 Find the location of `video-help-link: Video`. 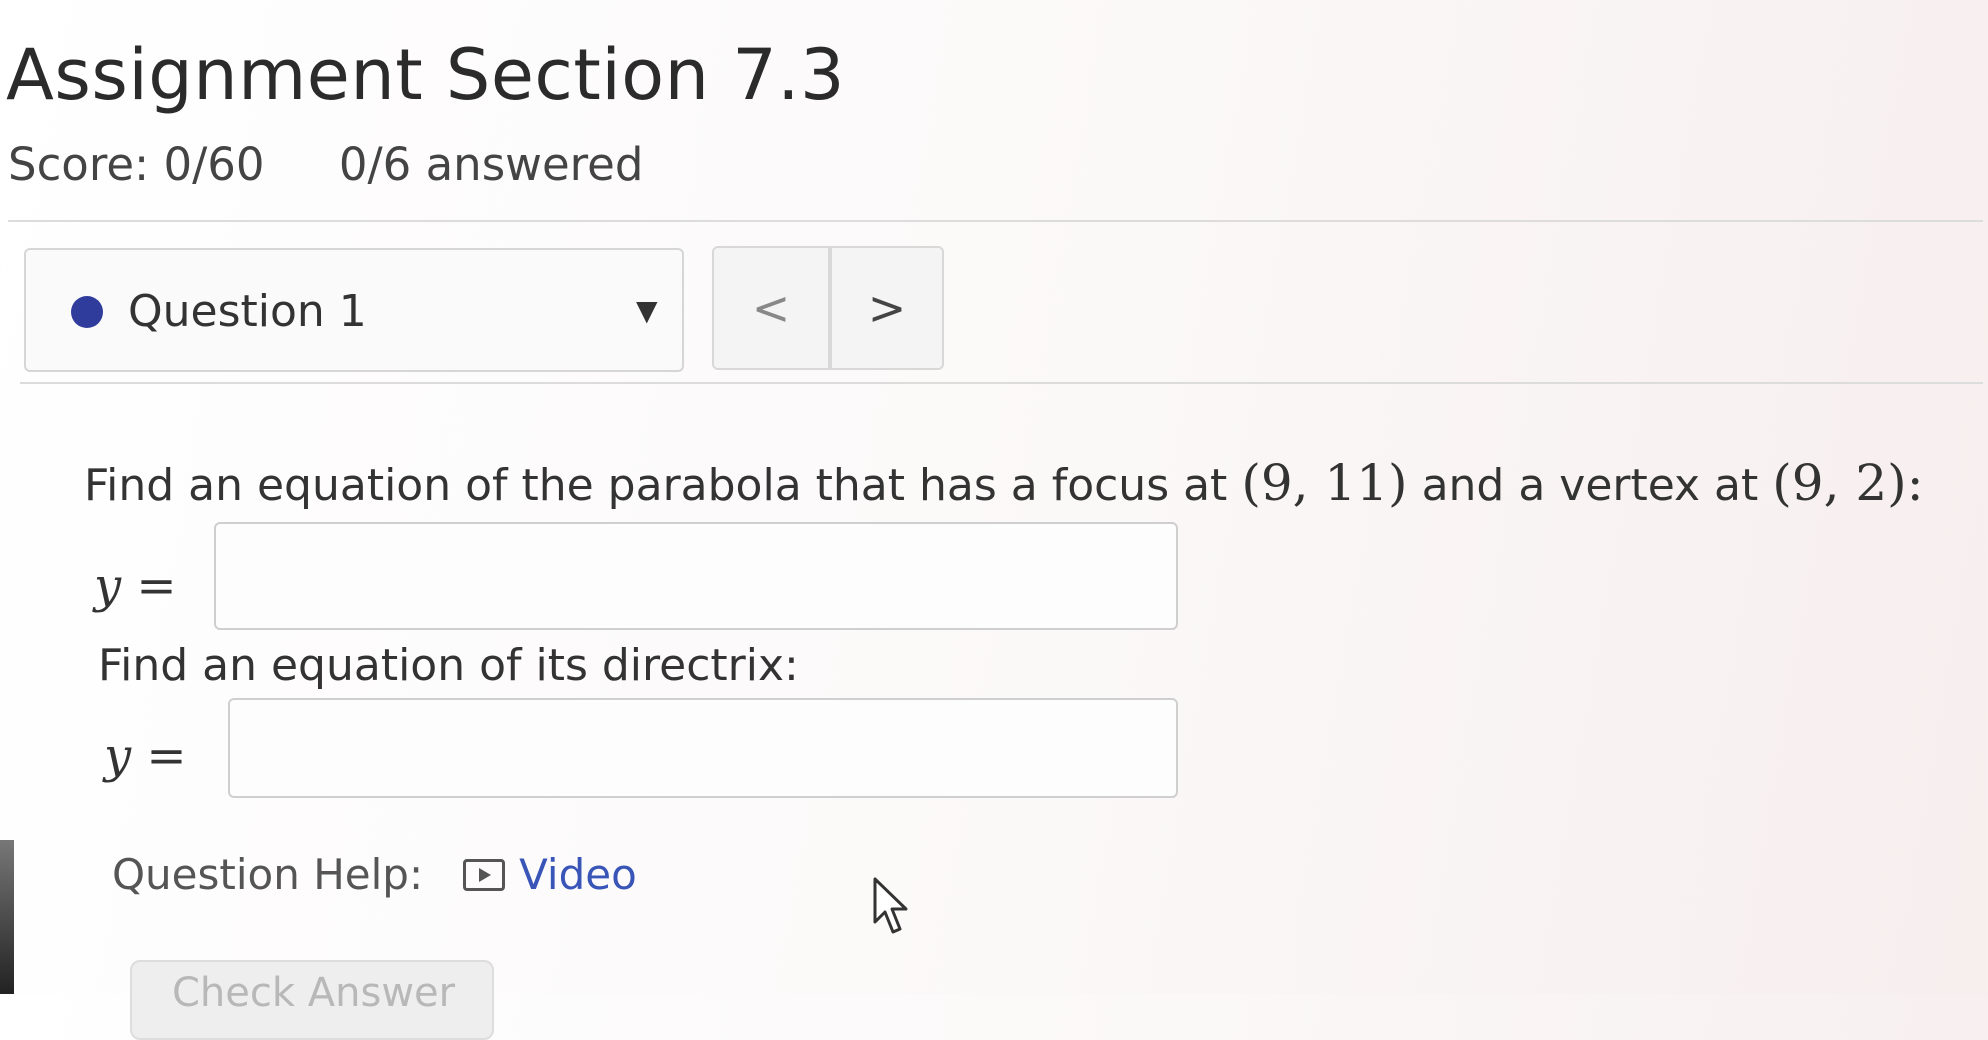

video-help-link: Video is located at coordinates (550, 874).